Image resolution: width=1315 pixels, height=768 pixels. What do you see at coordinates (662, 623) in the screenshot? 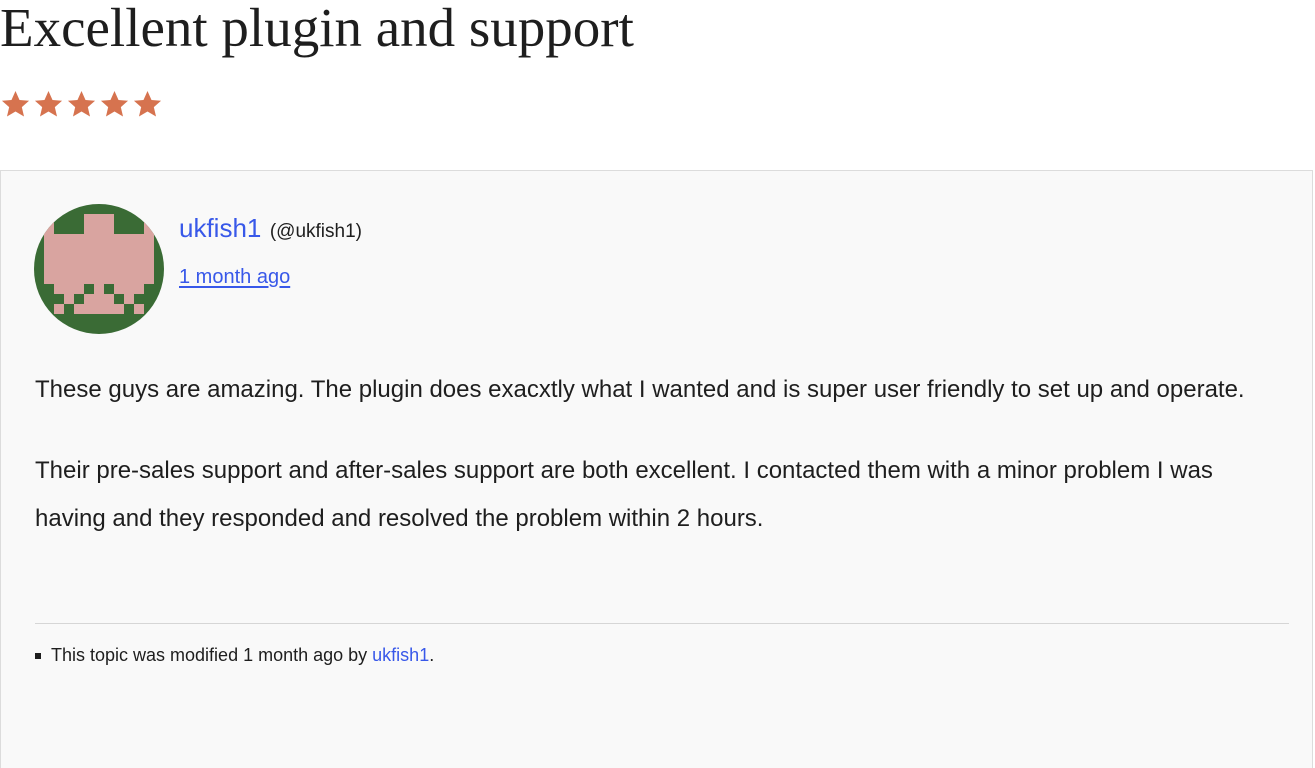
I see `divider` at bounding box center [662, 623].